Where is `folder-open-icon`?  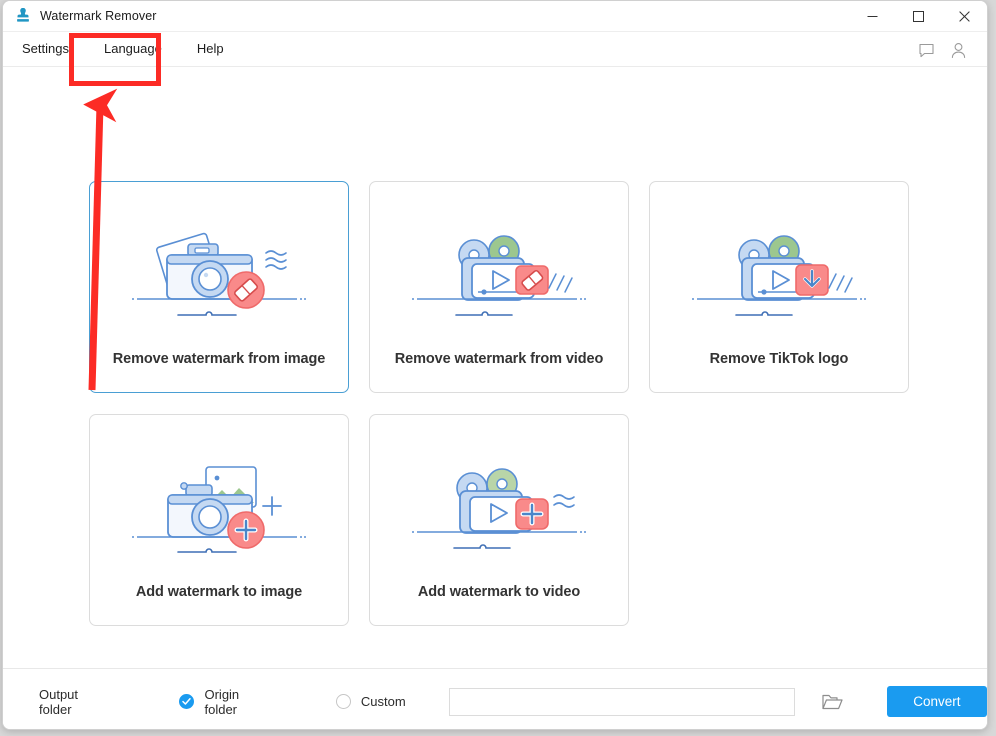 folder-open-icon is located at coordinates (832, 702).